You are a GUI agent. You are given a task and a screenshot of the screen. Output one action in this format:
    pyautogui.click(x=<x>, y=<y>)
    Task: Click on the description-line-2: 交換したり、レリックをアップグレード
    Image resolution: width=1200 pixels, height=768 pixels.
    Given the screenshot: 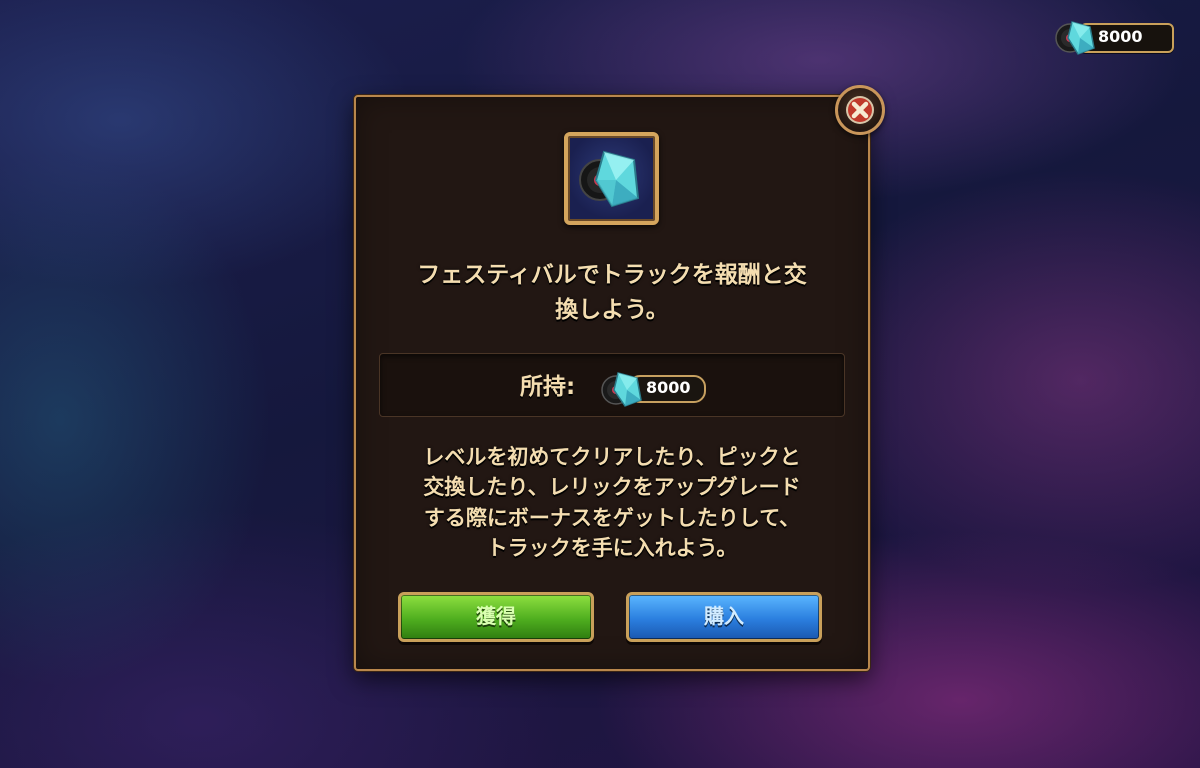 What is the action you would take?
    pyautogui.click(x=612, y=487)
    